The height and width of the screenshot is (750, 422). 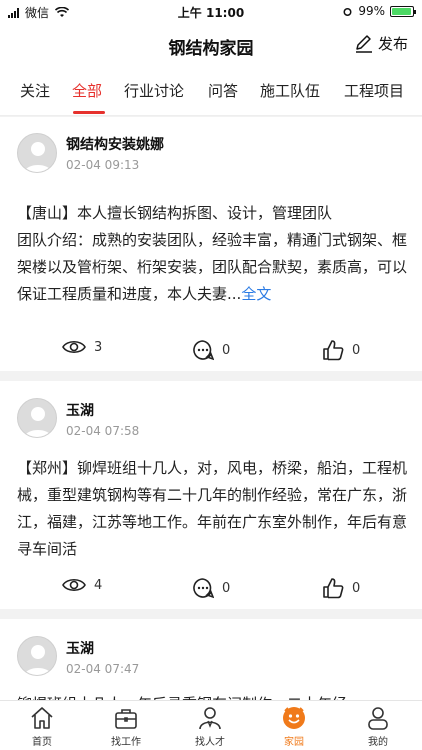 I want to click on views-count: 4, so click(x=98, y=585).